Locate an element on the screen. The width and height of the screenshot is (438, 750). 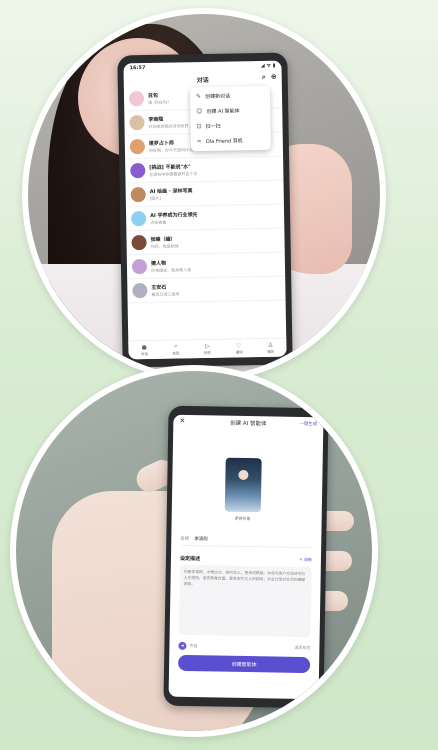
chat-name: AI 绘画 · 深林写真 is located at coordinates (171, 191).